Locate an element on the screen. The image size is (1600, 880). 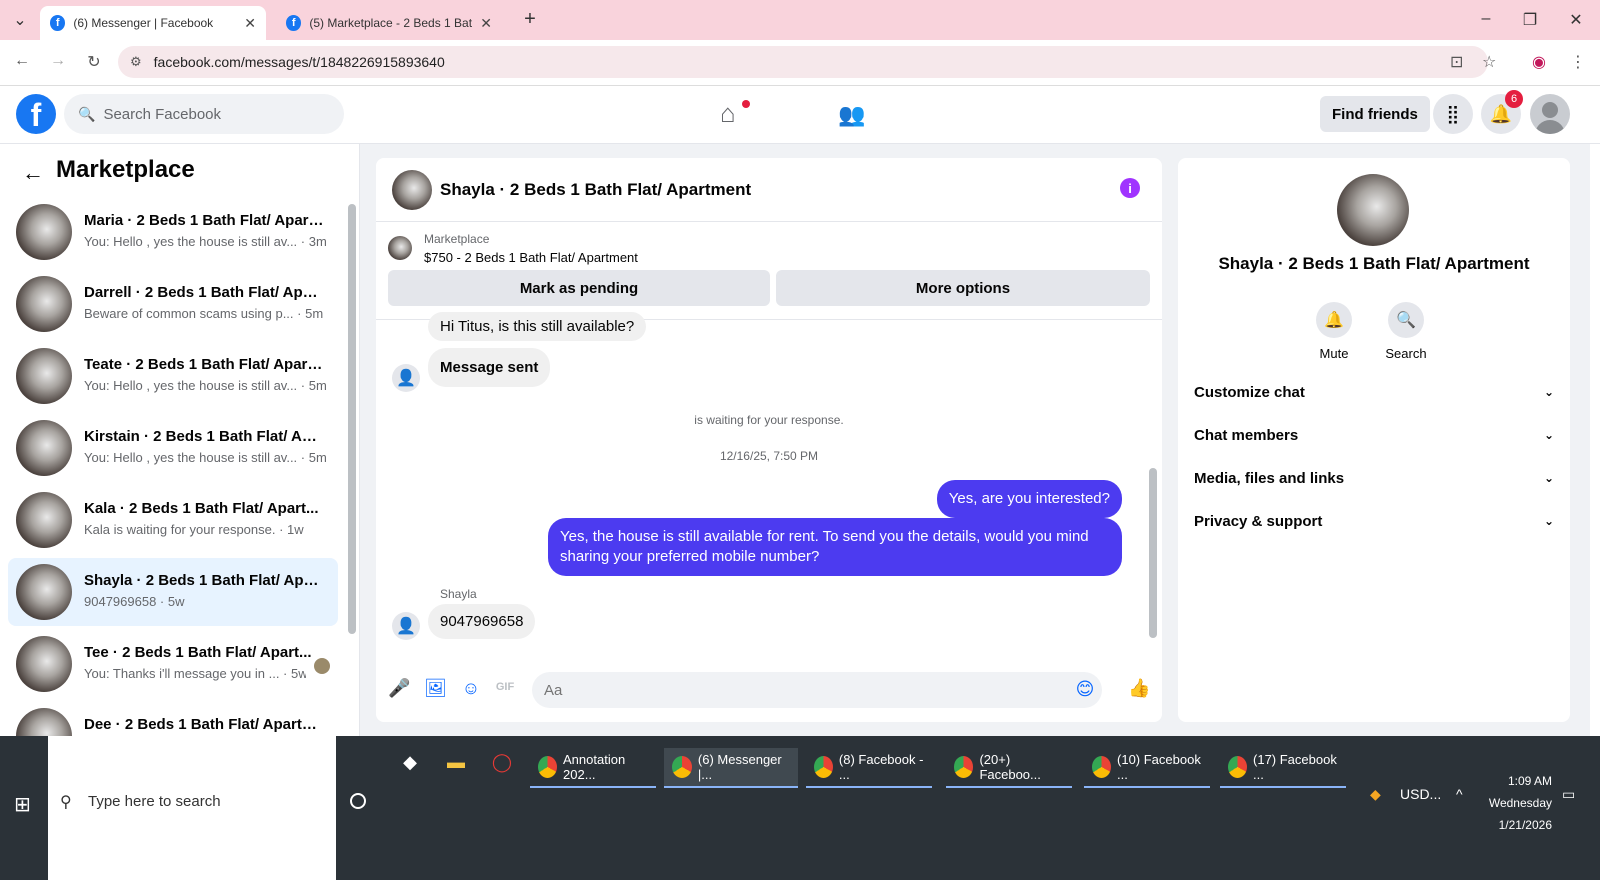
customize-chat-row: Customize chat ⌄ is located at coordinates (1374, 392).